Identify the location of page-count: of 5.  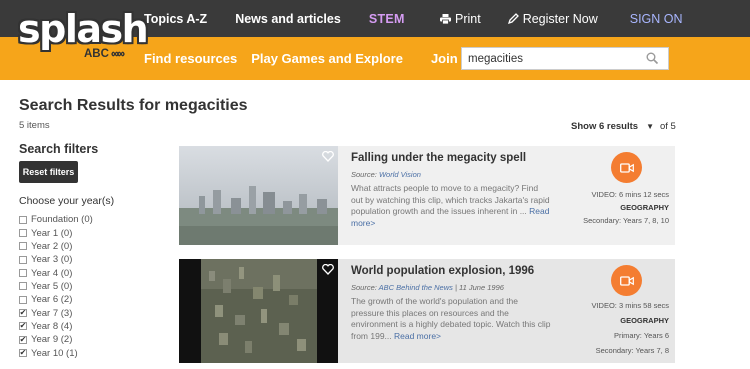
(667, 126).